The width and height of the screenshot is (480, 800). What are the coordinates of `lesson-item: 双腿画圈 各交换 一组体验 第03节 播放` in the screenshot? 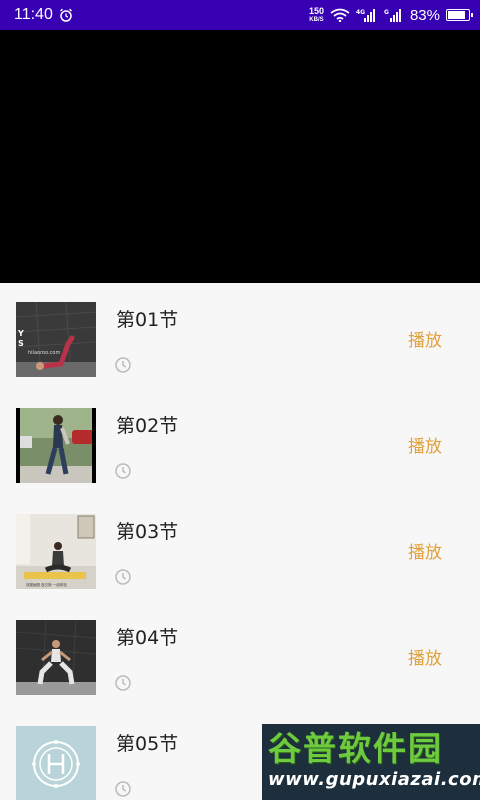 It's located at (240, 548).